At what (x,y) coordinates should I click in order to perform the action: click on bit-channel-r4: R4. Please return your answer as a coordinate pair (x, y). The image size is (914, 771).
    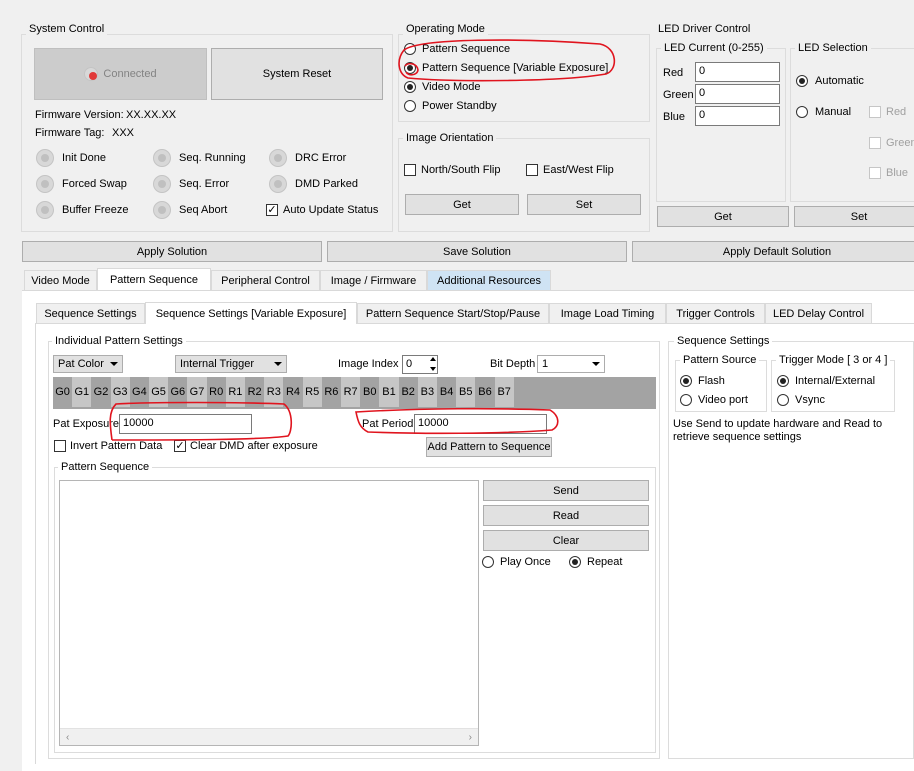
    Looking at the image, I should click on (293, 392).